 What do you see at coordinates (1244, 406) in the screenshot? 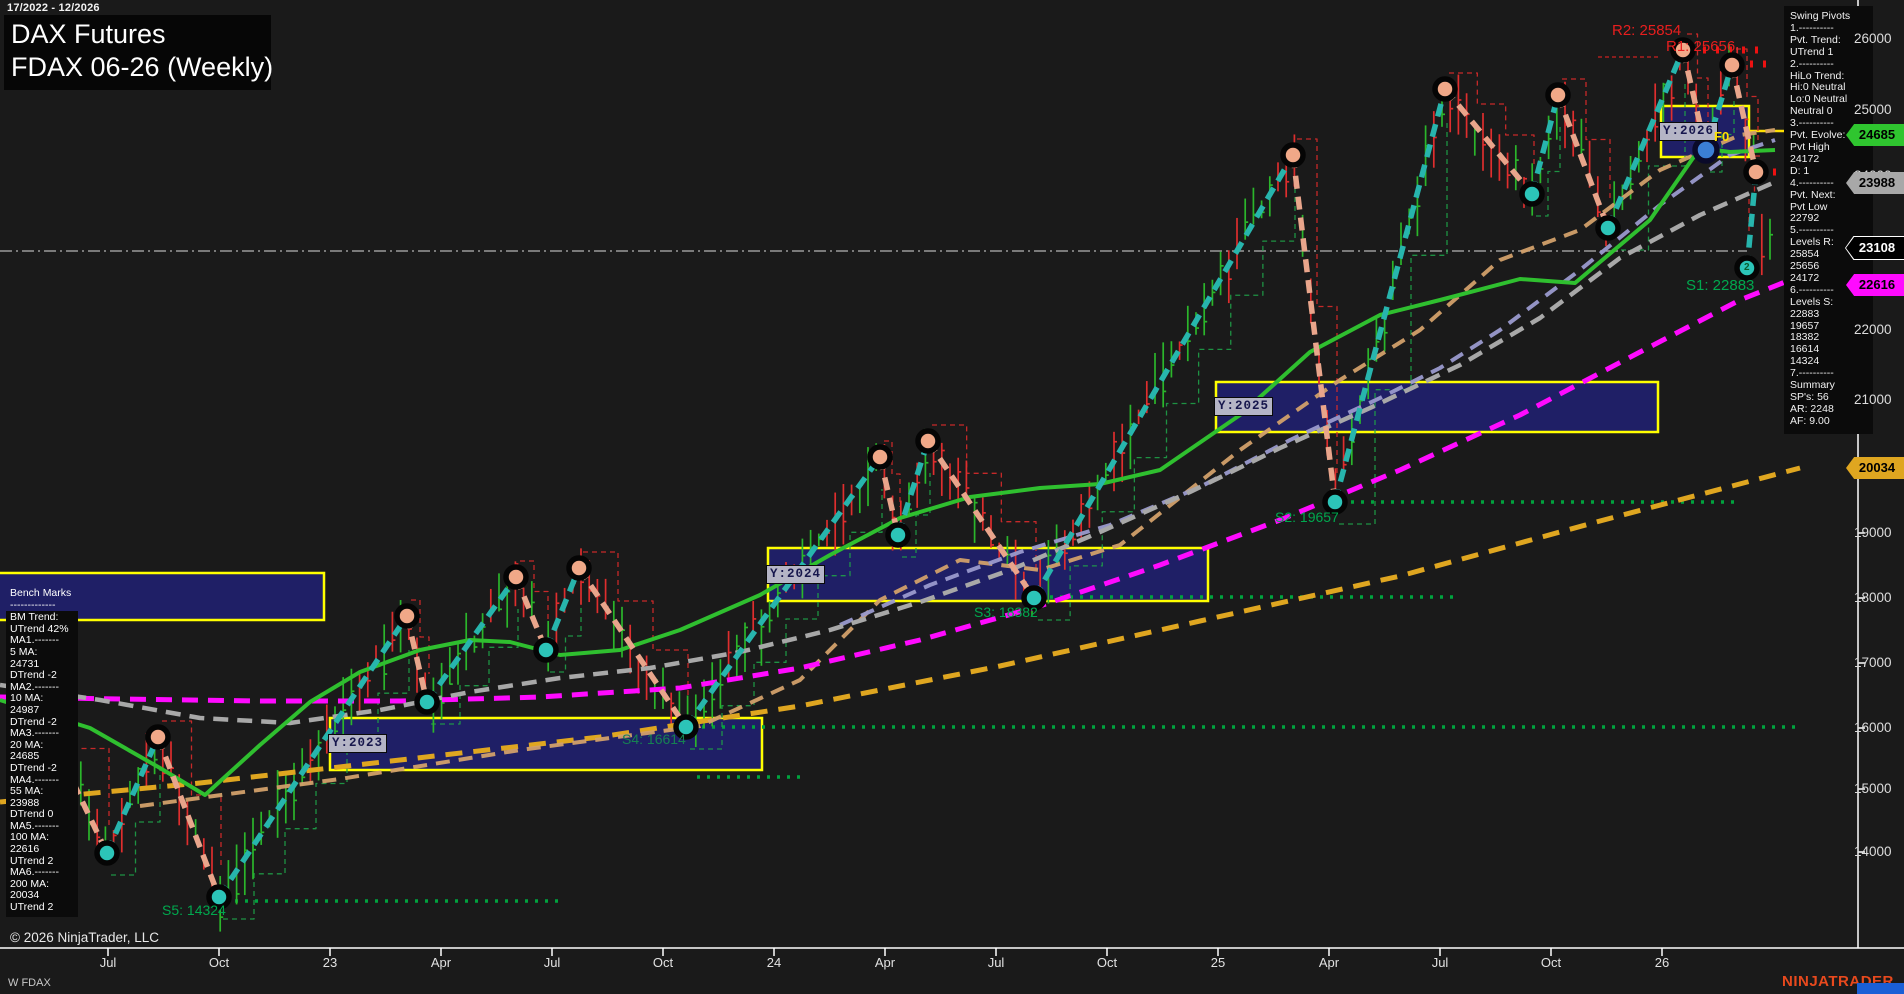
I see `year-box-label: Y:2025` at bounding box center [1244, 406].